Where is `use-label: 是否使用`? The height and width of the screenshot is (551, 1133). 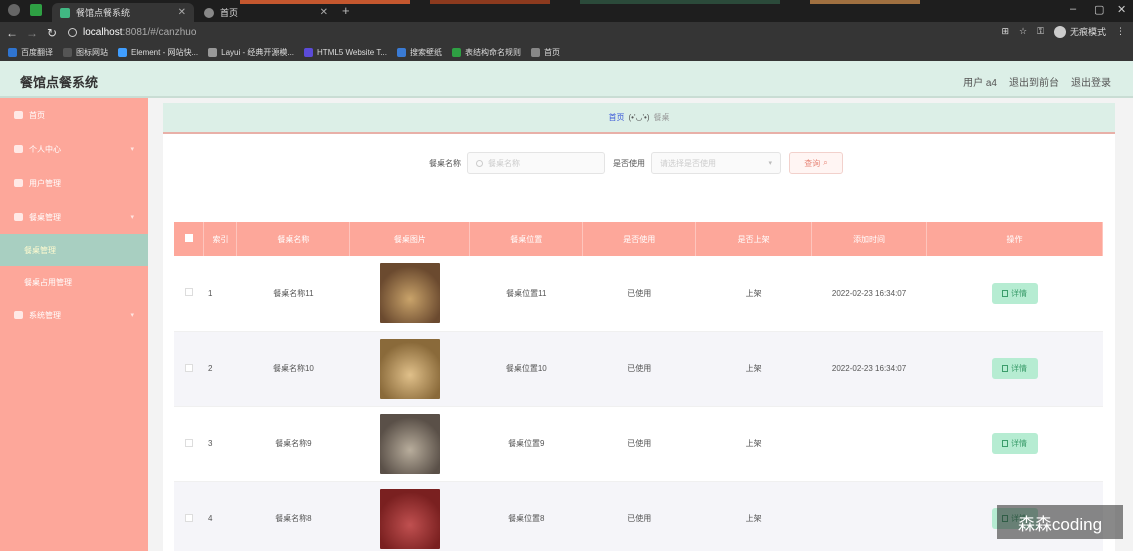 use-label: 是否使用 is located at coordinates (629, 163).